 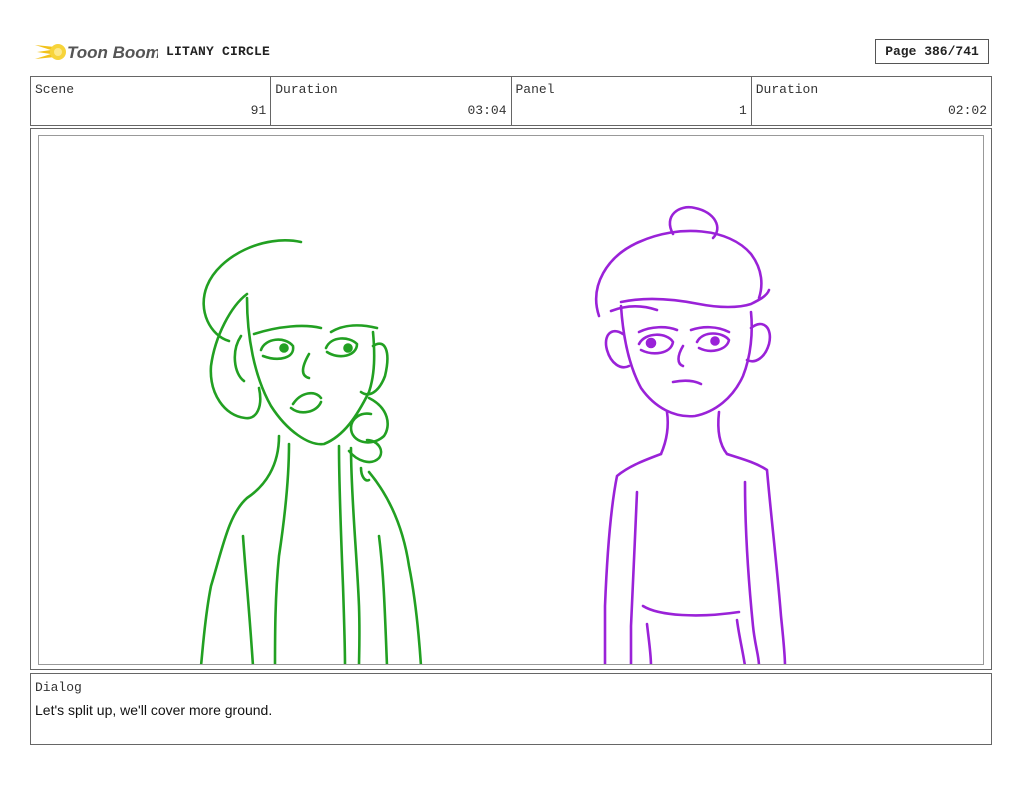 What do you see at coordinates (306, 89) in the screenshot?
I see `scene-duration-label: Duration` at bounding box center [306, 89].